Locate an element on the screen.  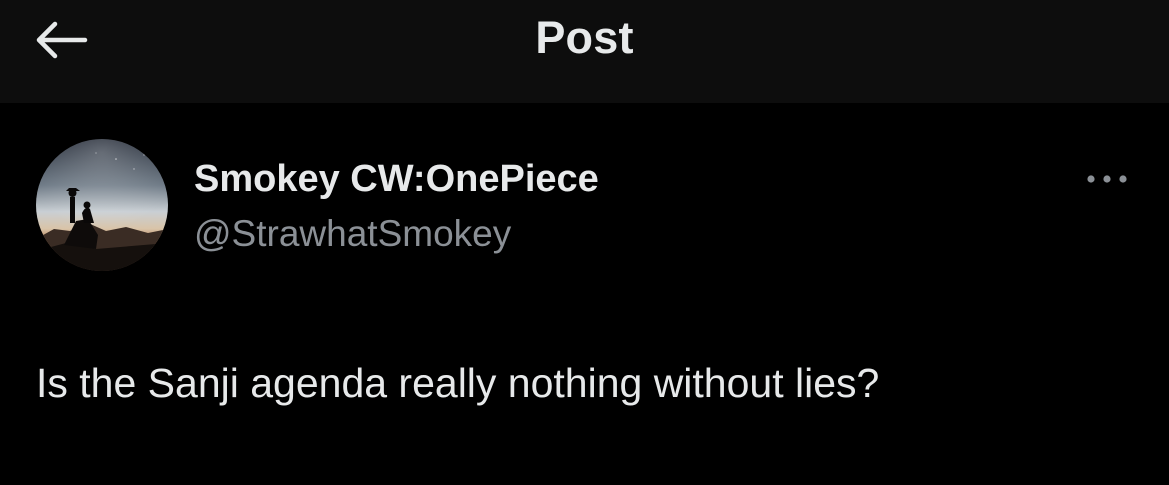
more-options-icon is located at coordinates (1107, 179).